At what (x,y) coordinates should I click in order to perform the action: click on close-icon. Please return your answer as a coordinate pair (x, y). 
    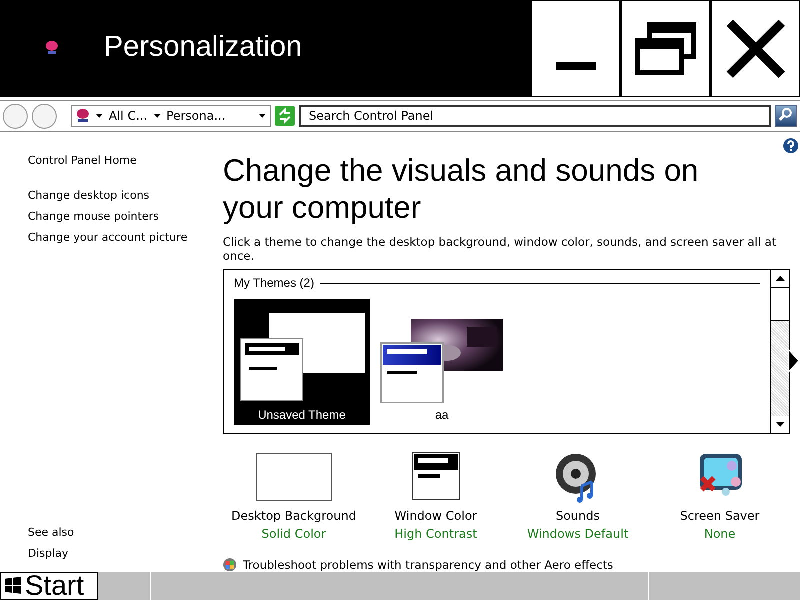
    Looking at the image, I should click on (756, 48).